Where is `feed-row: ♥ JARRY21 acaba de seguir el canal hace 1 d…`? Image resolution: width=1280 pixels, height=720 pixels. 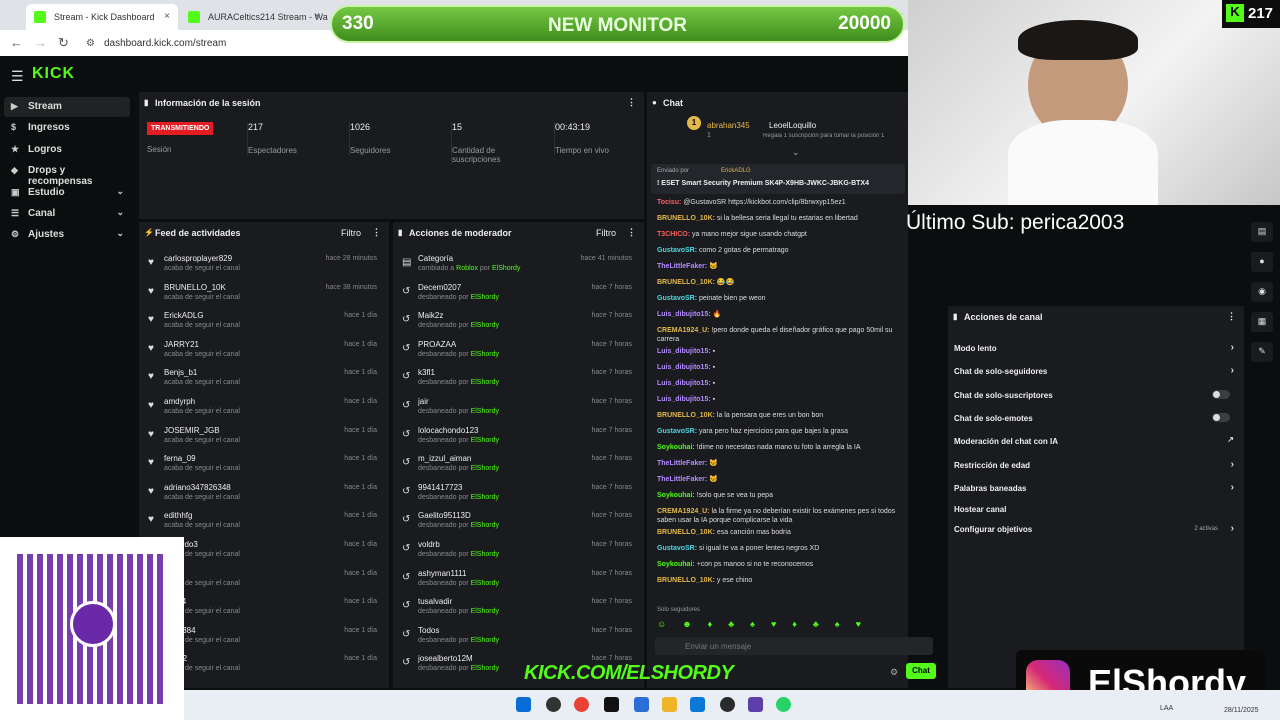
feed-row: ♥ JARRY21 acaba de seguir el canal hace 1 d… is located at coordinates (264, 350).